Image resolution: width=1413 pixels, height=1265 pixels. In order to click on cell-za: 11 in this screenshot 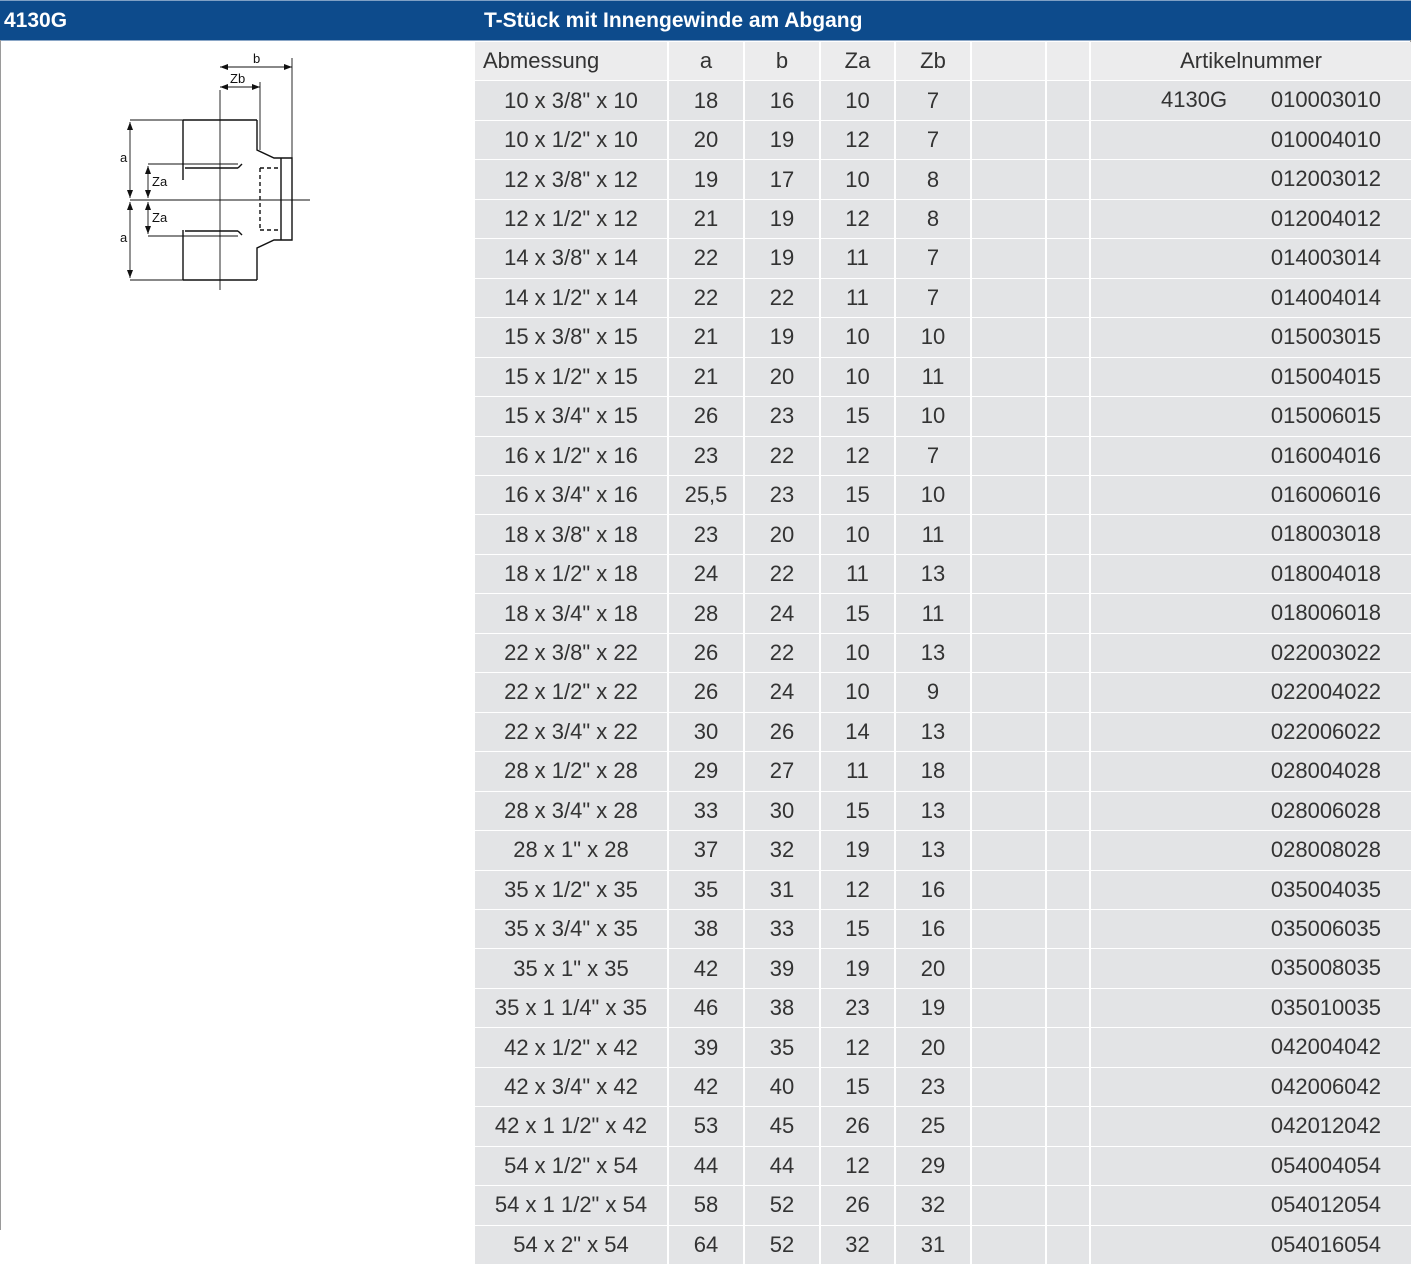, I will do `click(857, 771)`.